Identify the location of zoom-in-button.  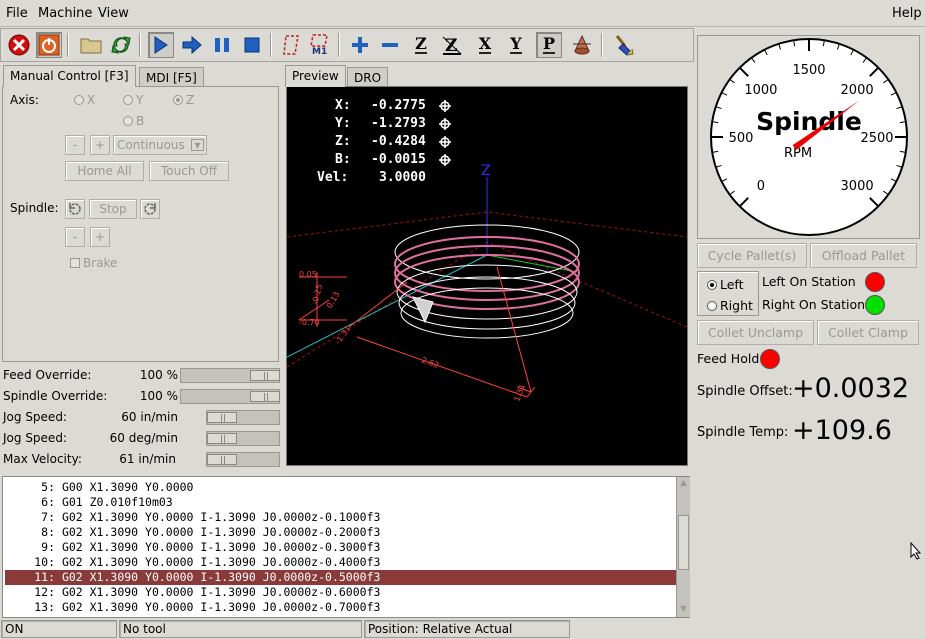
(360, 45).